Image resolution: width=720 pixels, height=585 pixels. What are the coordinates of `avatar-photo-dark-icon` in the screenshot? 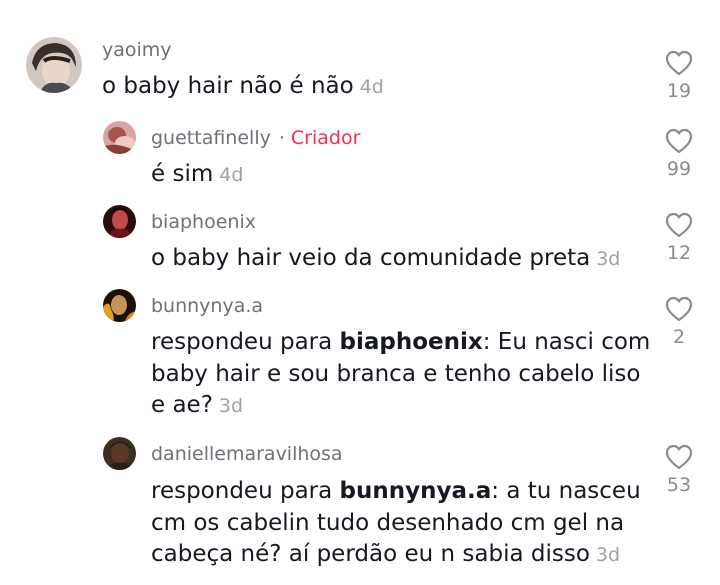 It's located at (119, 453).